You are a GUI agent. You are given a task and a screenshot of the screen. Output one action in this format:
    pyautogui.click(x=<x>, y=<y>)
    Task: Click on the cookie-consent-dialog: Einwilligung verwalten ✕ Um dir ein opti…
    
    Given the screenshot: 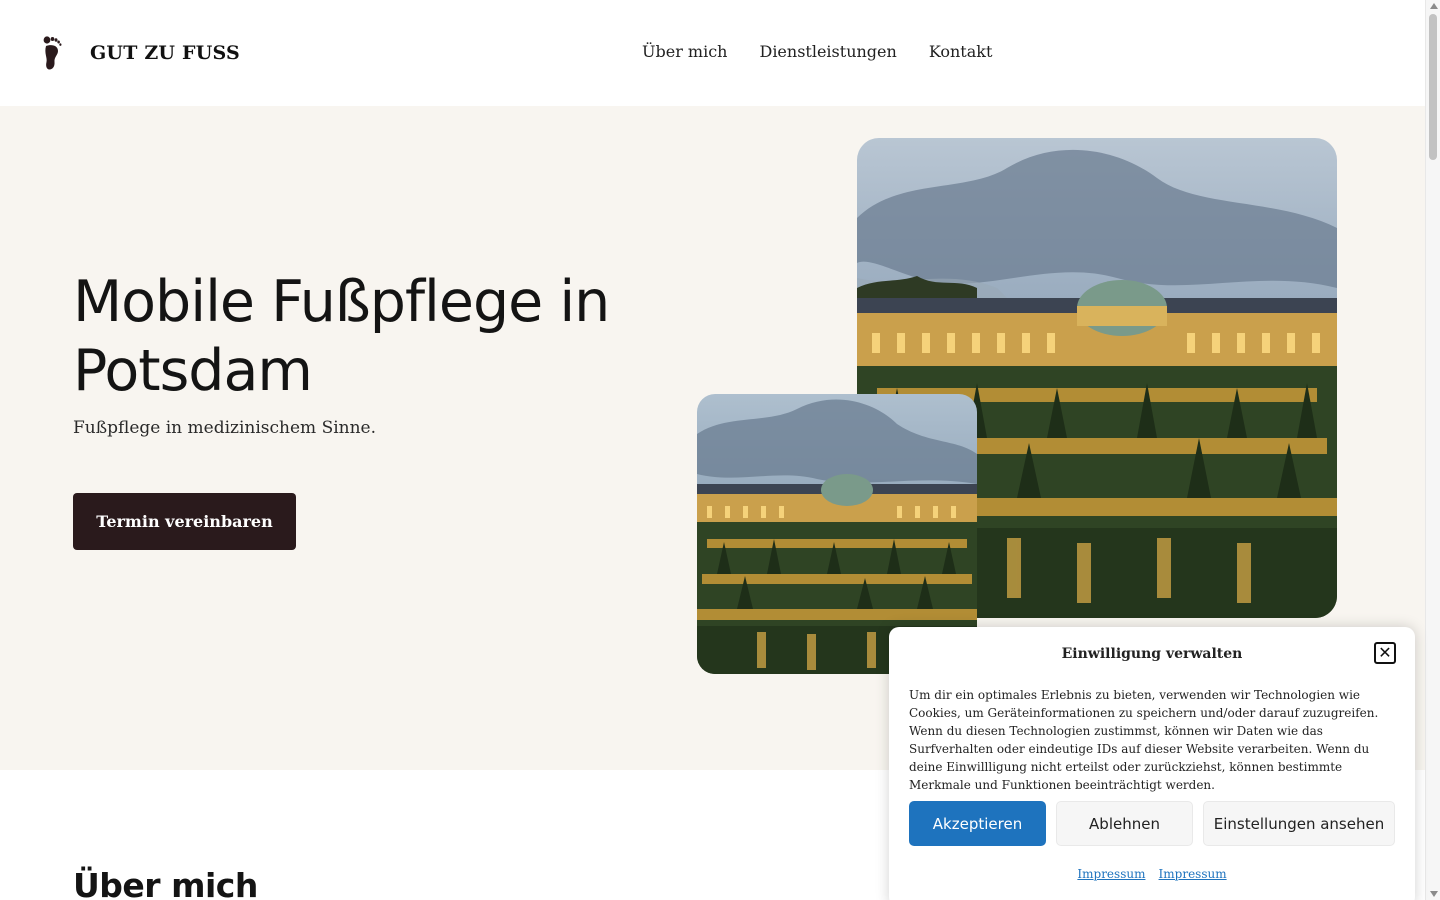 What is the action you would take?
    pyautogui.click(x=1152, y=763)
    